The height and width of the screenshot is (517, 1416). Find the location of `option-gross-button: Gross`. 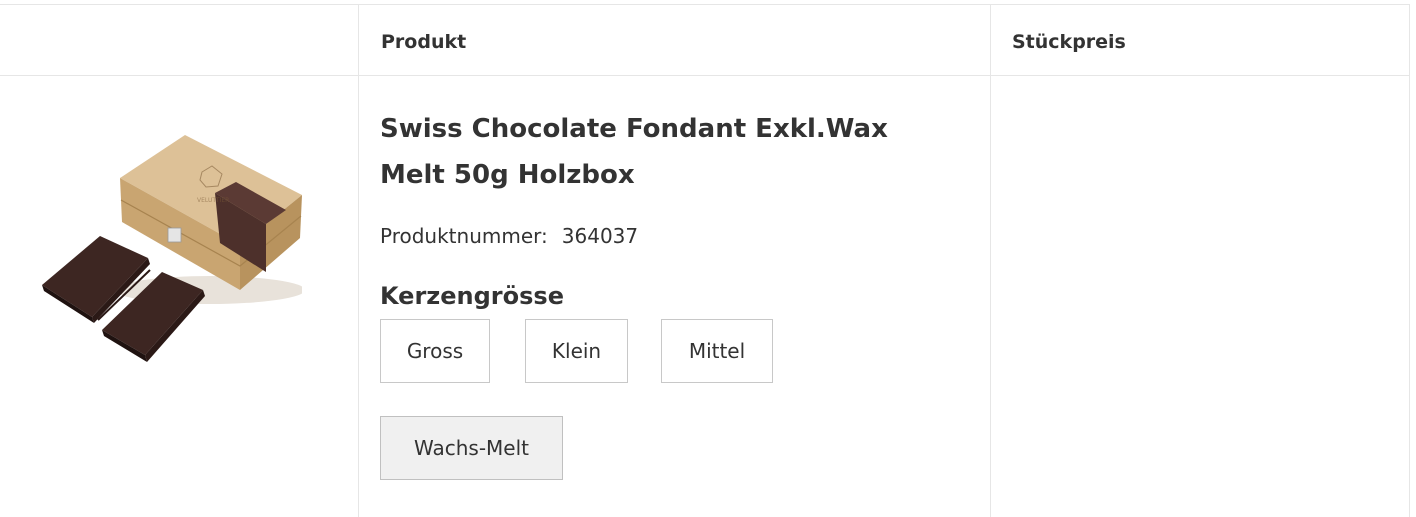

option-gross-button: Gross is located at coordinates (435, 351).